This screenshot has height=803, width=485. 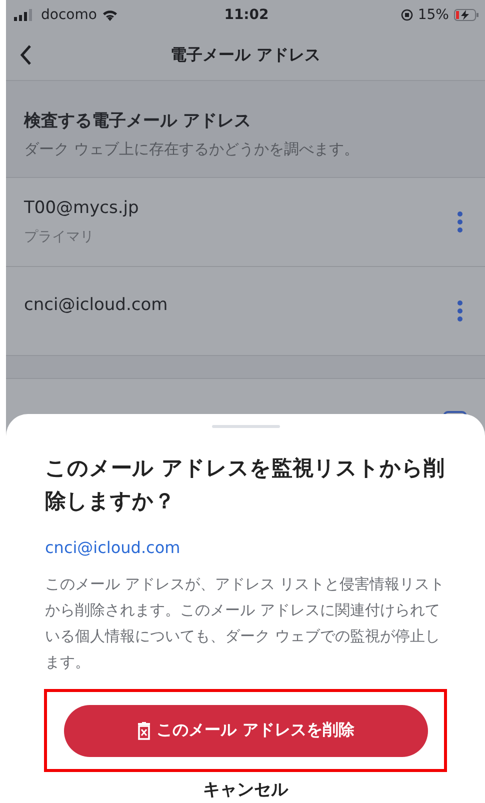 What do you see at coordinates (96, 305) in the screenshot?
I see `email-address: cnci@icloud.com` at bounding box center [96, 305].